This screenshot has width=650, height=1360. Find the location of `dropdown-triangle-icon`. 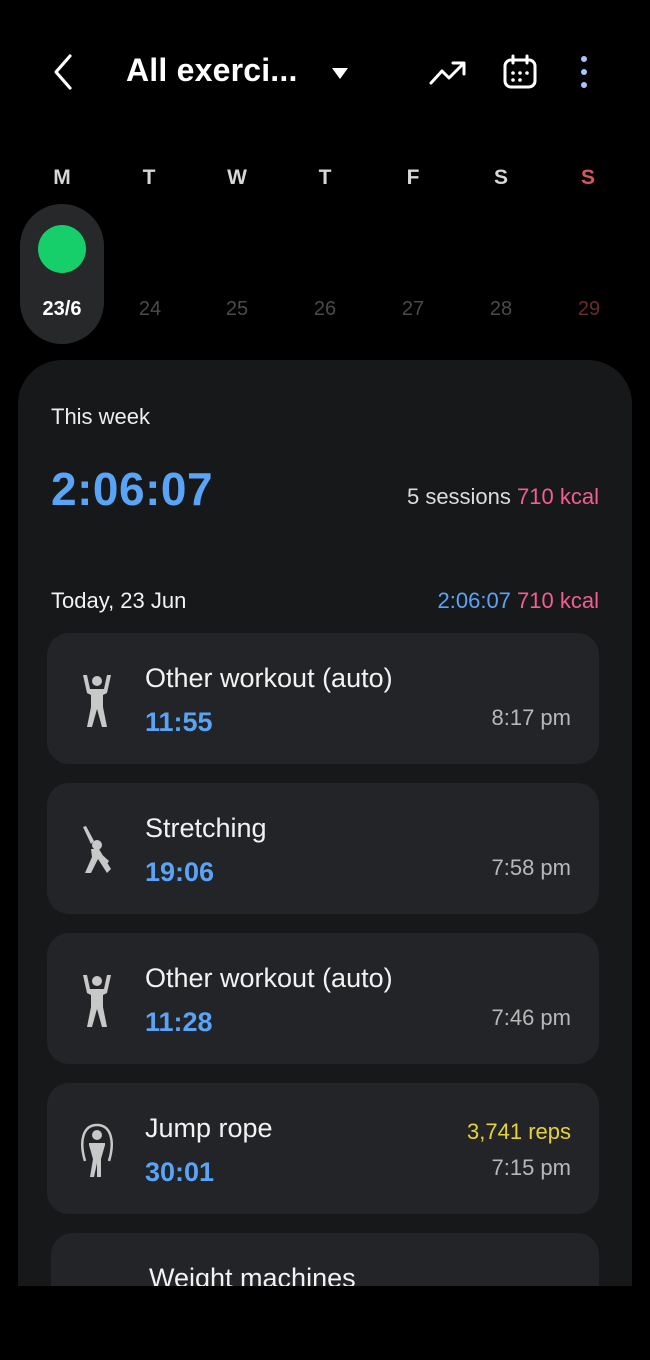

dropdown-triangle-icon is located at coordinates (340, 73).